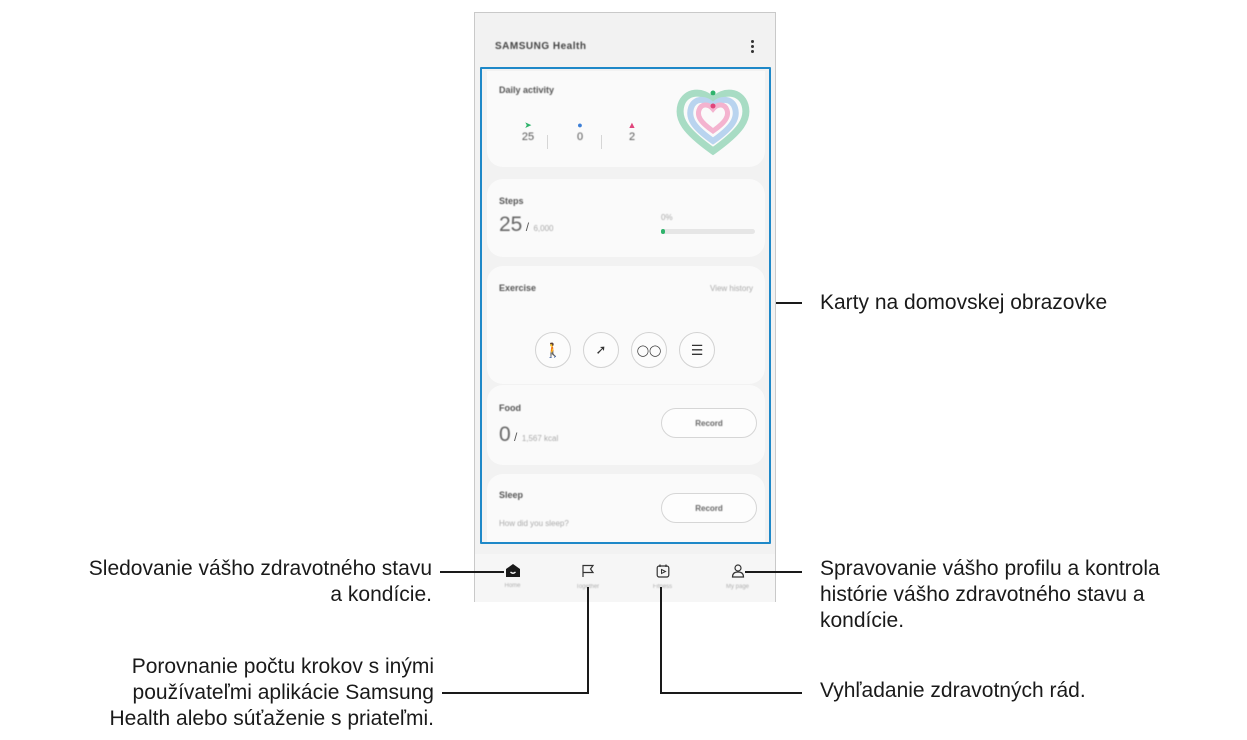 This screenshot has width=1247, height=740. What do you see at coordinates (587, 570) in the screenshot?
I see `flag-icon` at bounding box center [587, 570].